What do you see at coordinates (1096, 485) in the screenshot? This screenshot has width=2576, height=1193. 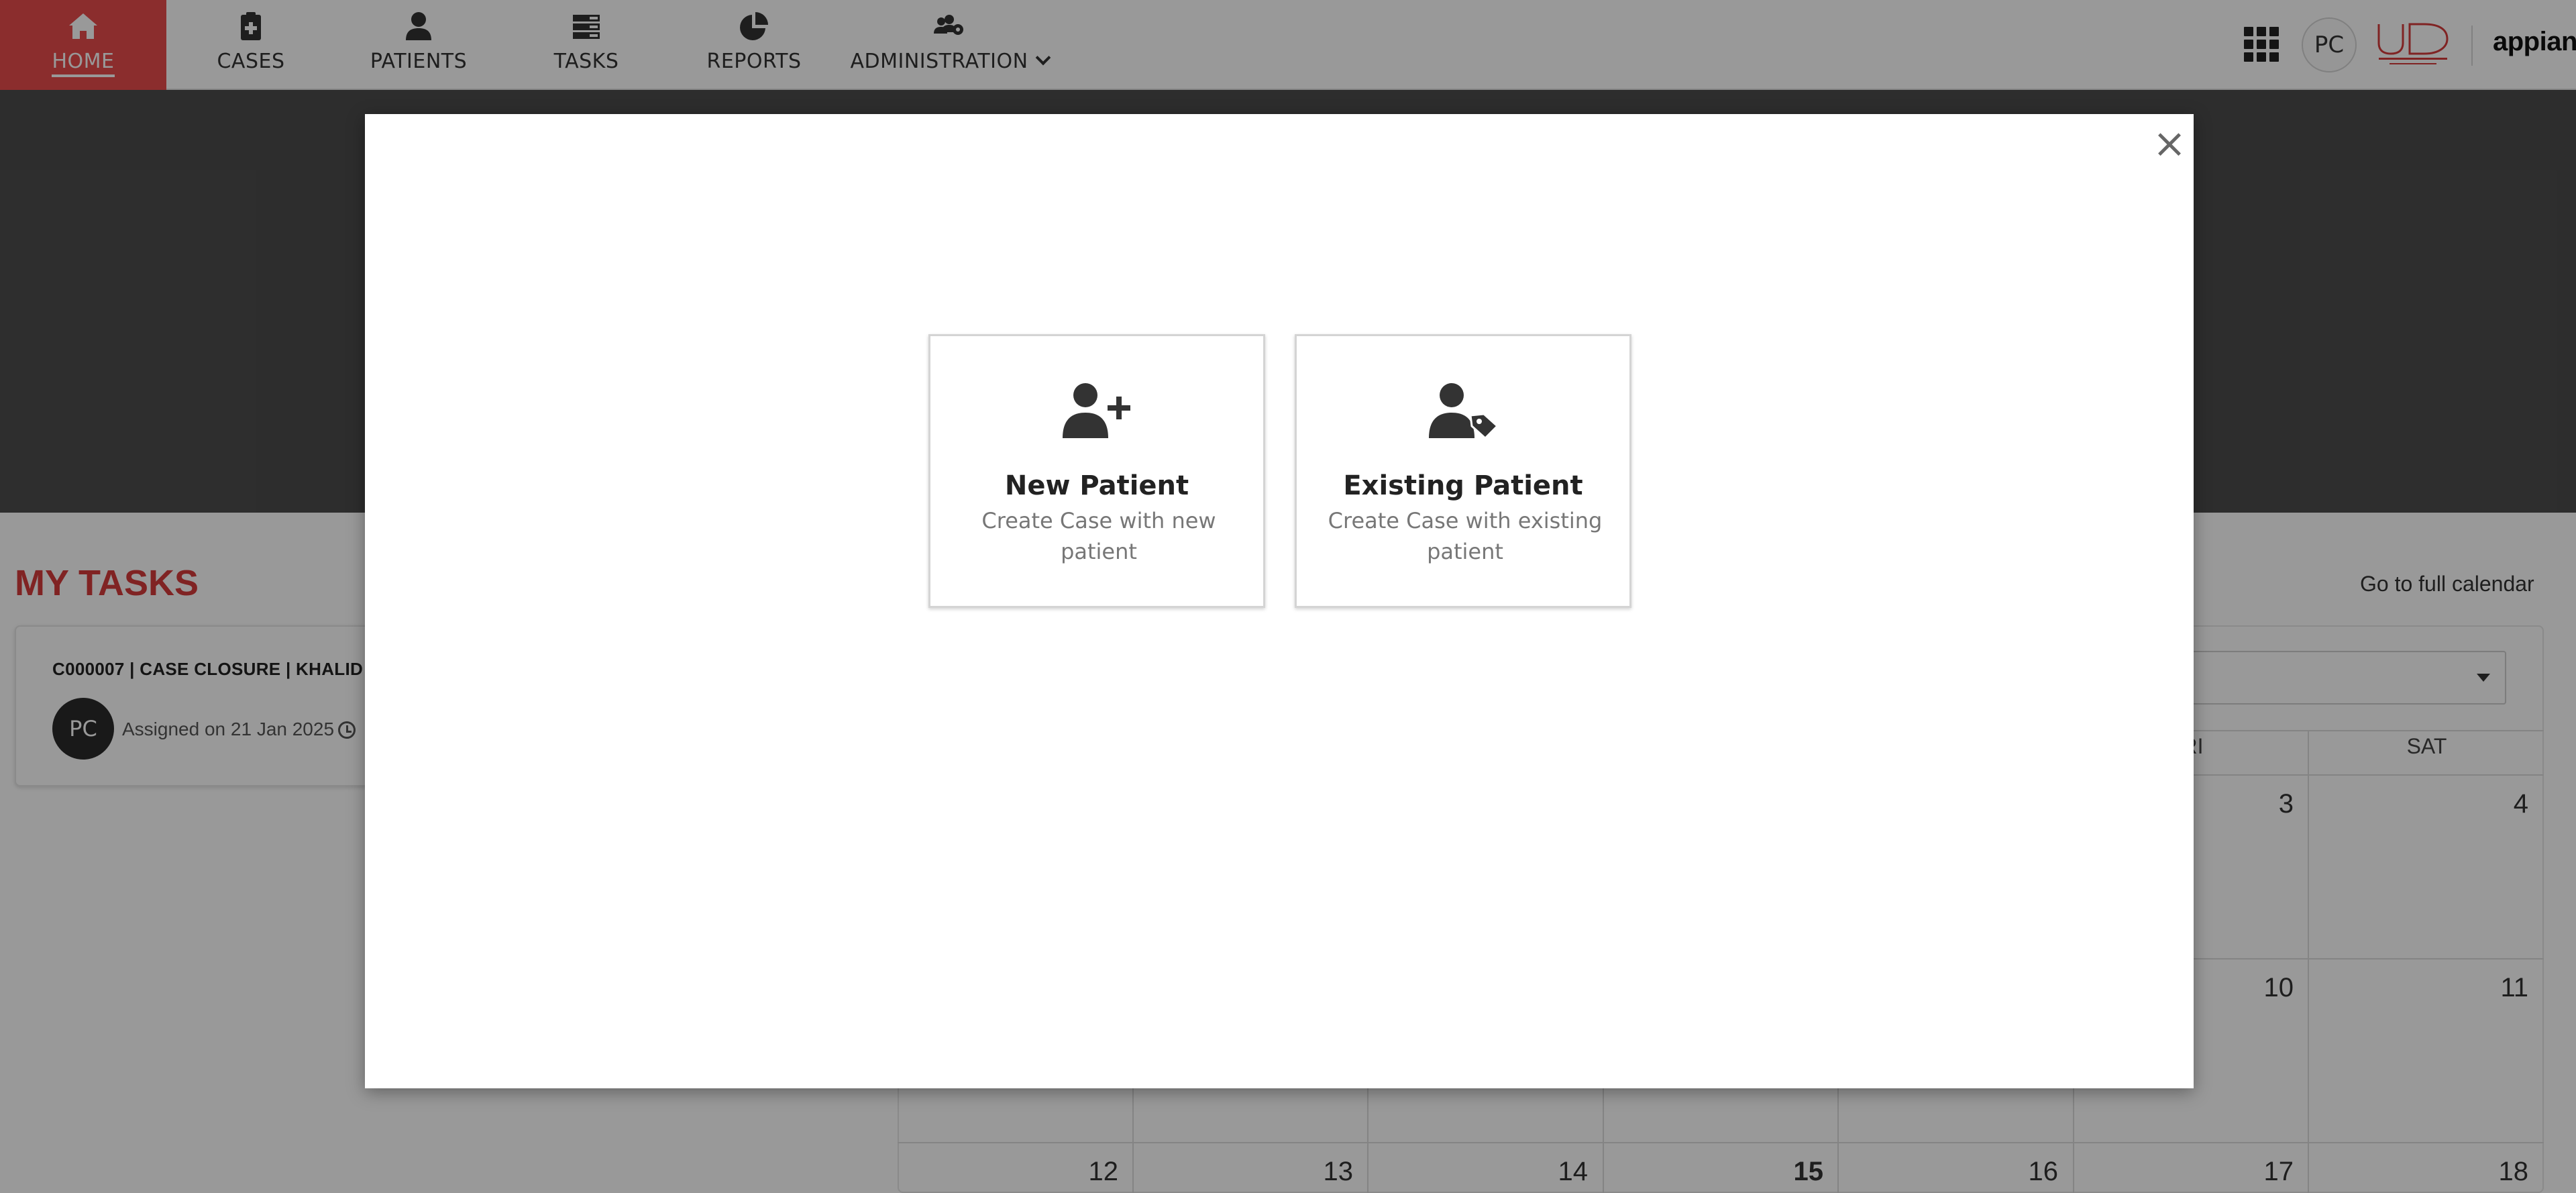 I see `new-patient-title: New Patient` at bounding box center [1096, 485].